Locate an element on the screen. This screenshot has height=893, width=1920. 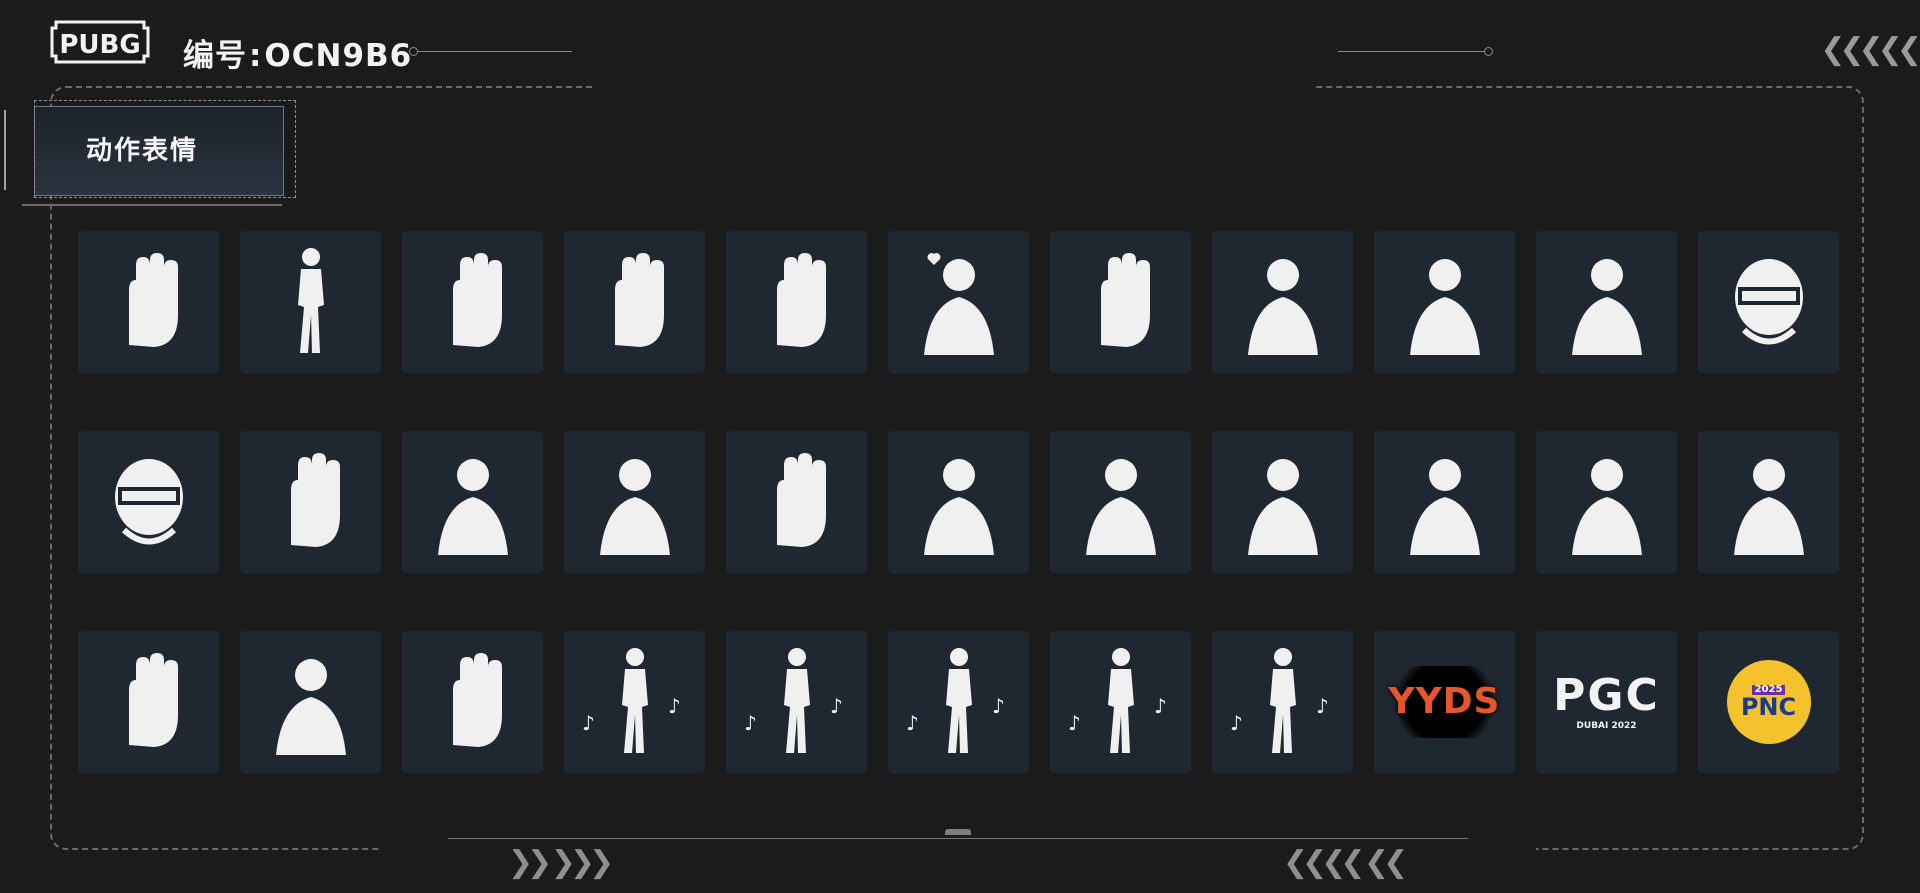
wave-icon is located at coordinates (1283, 302).